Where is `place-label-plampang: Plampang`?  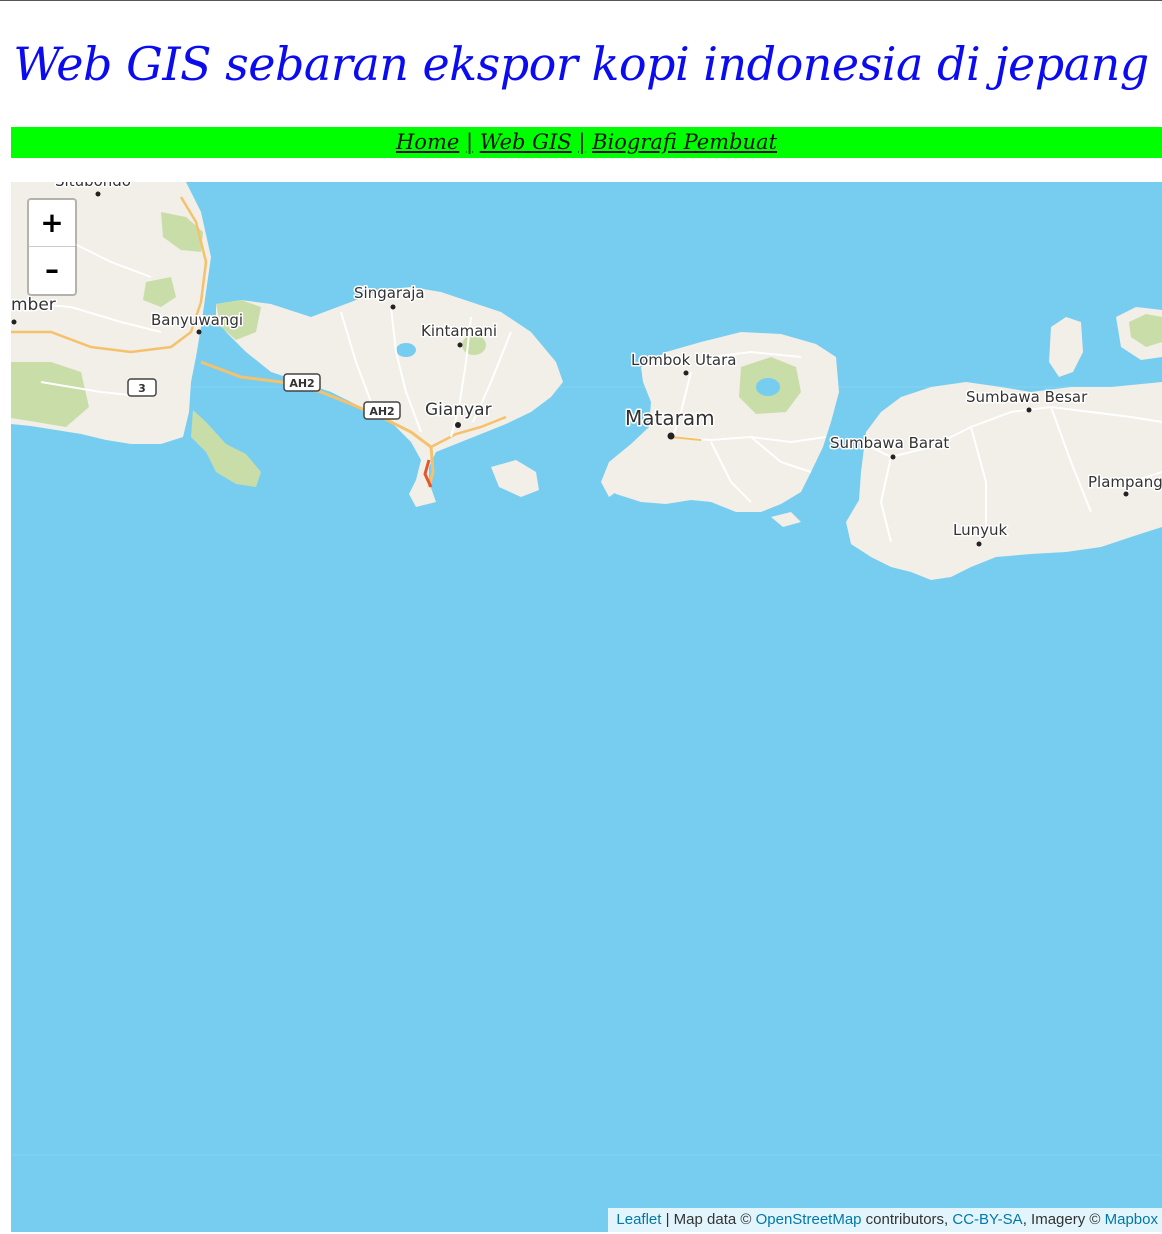 place-label-plampang: Plampang is located at coordinates (1125, 482).